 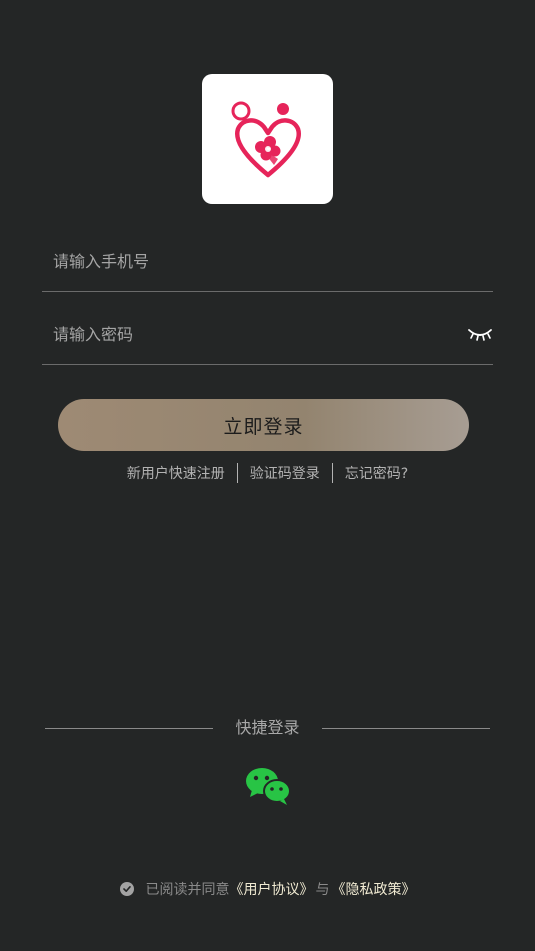 I want to click on user-agreement-link: 《用户协议》, so click(x=272, y=889).